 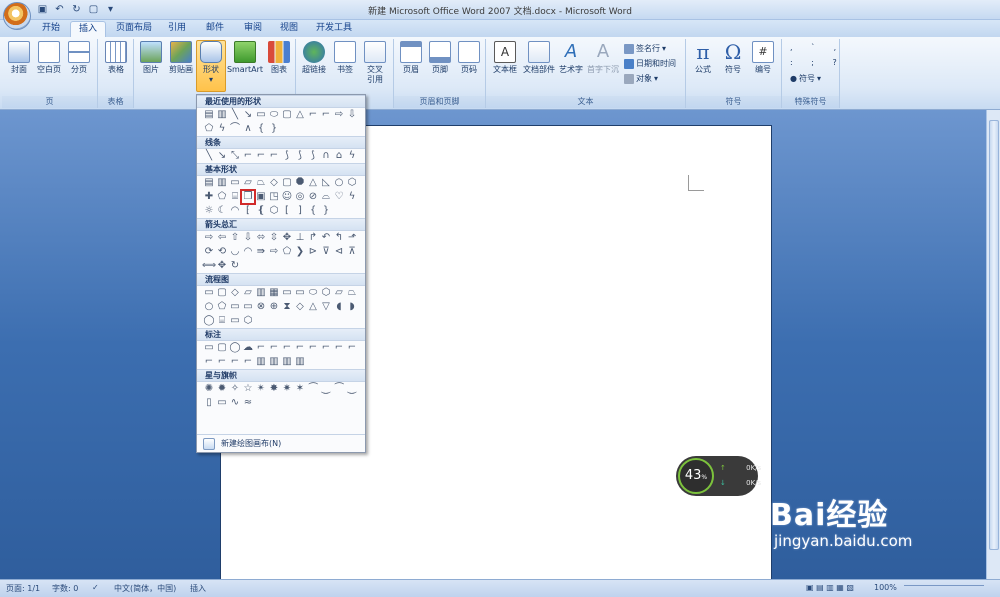 What do you see at coordinates (274, 307) in the screenshot?
I see `or-shape-icon: ⊕` at bounding box center [274, 307].